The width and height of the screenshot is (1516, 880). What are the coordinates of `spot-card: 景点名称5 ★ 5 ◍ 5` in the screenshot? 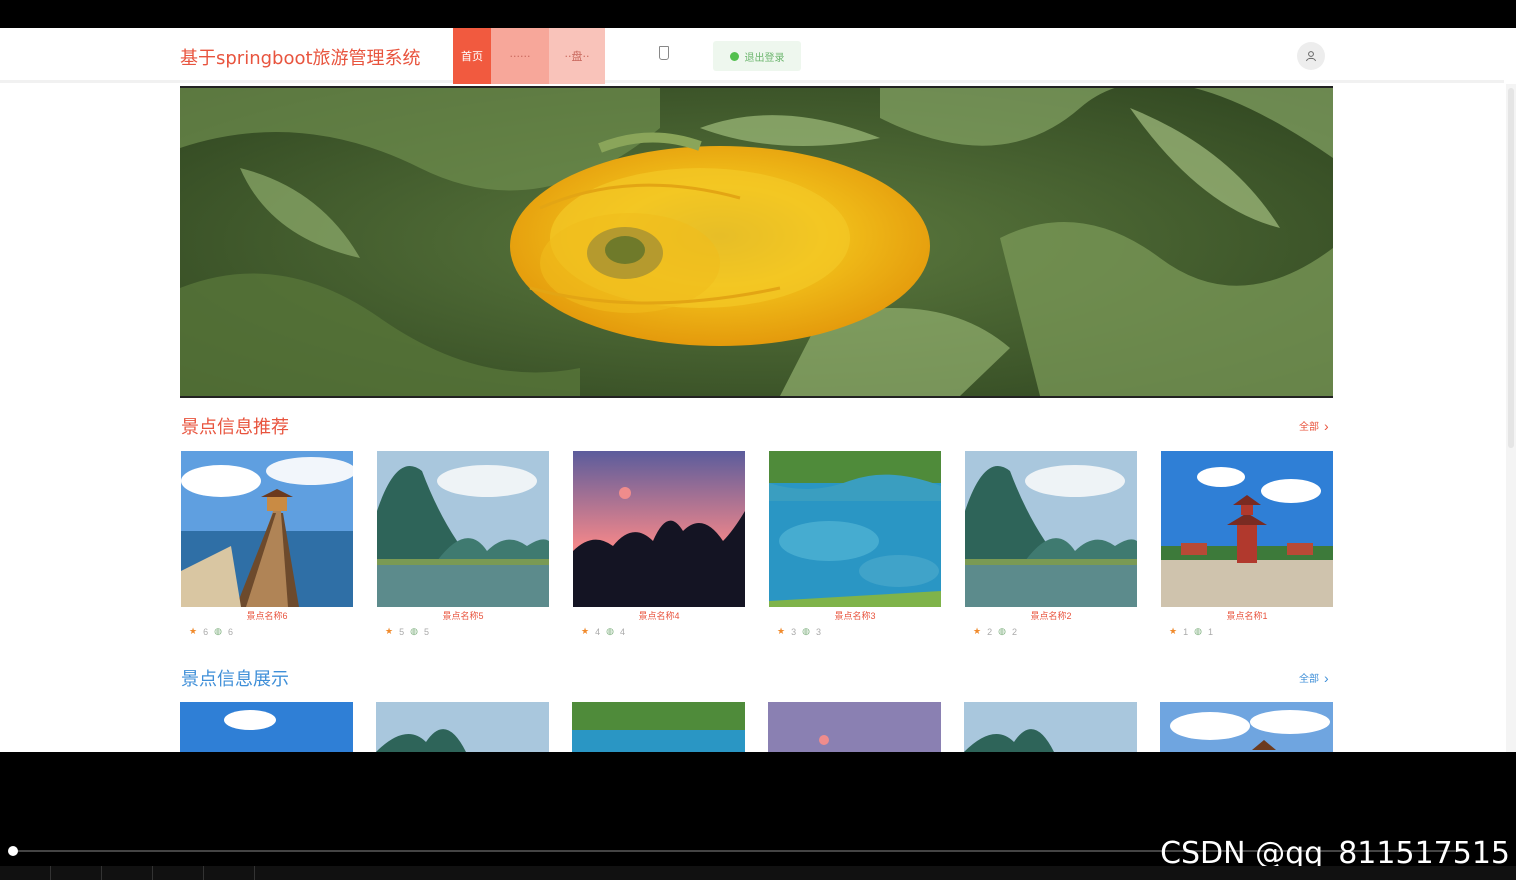 It's located at (463, 544).